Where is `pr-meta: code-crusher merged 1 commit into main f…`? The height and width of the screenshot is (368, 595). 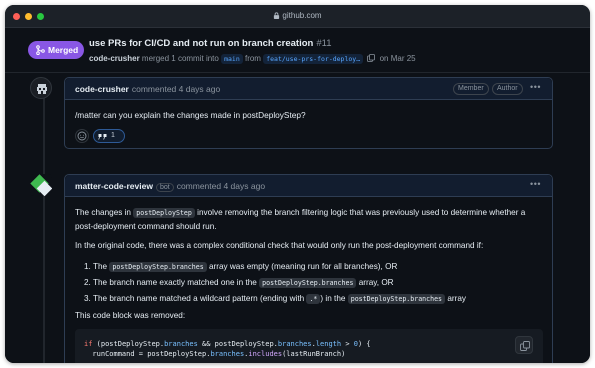
pr-meta: code-crusher merged 1 commit into main f… is located at coordinates (252, 59).